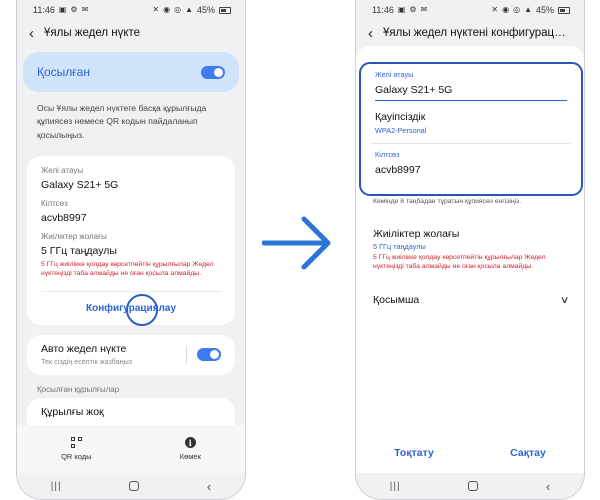 The image size is (600, 500). Describe the element at coordinates (190, 442) in the screenshot. I see `info-icon: i` at that location.